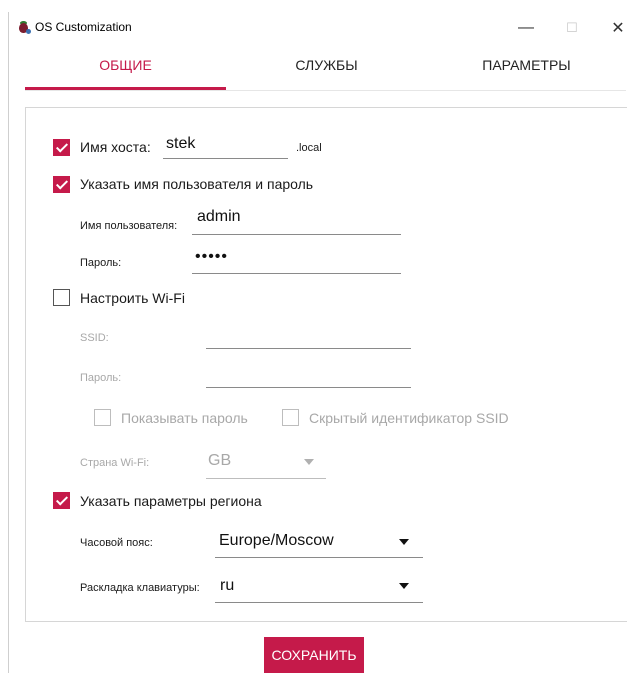  What do you see at coordinates (309, 148) in the screenshot?
I see `hostname-suffix: .local` at bounding box center [309, 148].